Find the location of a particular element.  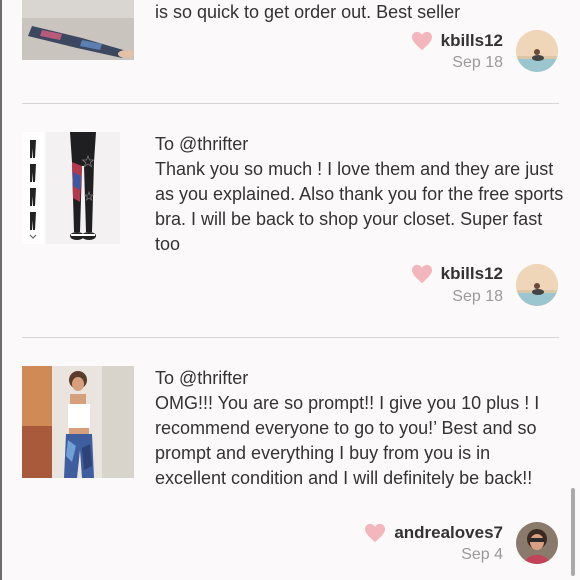

review-date: Sep 4 is located at coordinates (482, 554).